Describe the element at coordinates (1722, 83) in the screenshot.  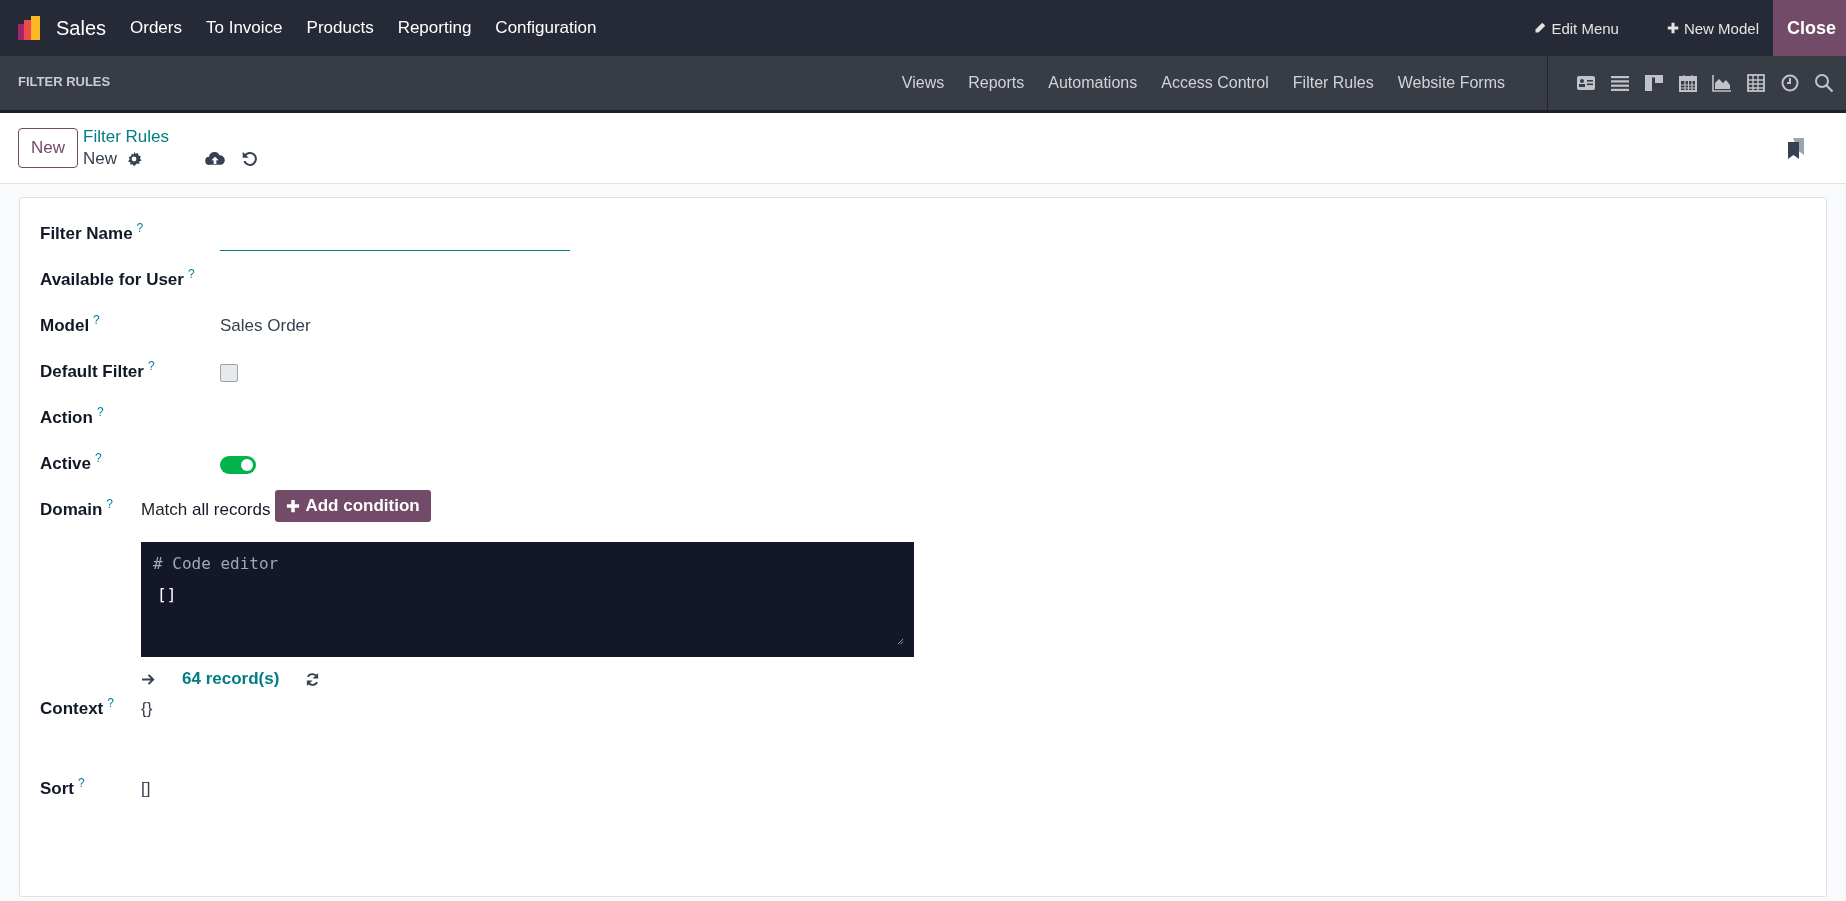
I see `area-chart-icon` at that location.